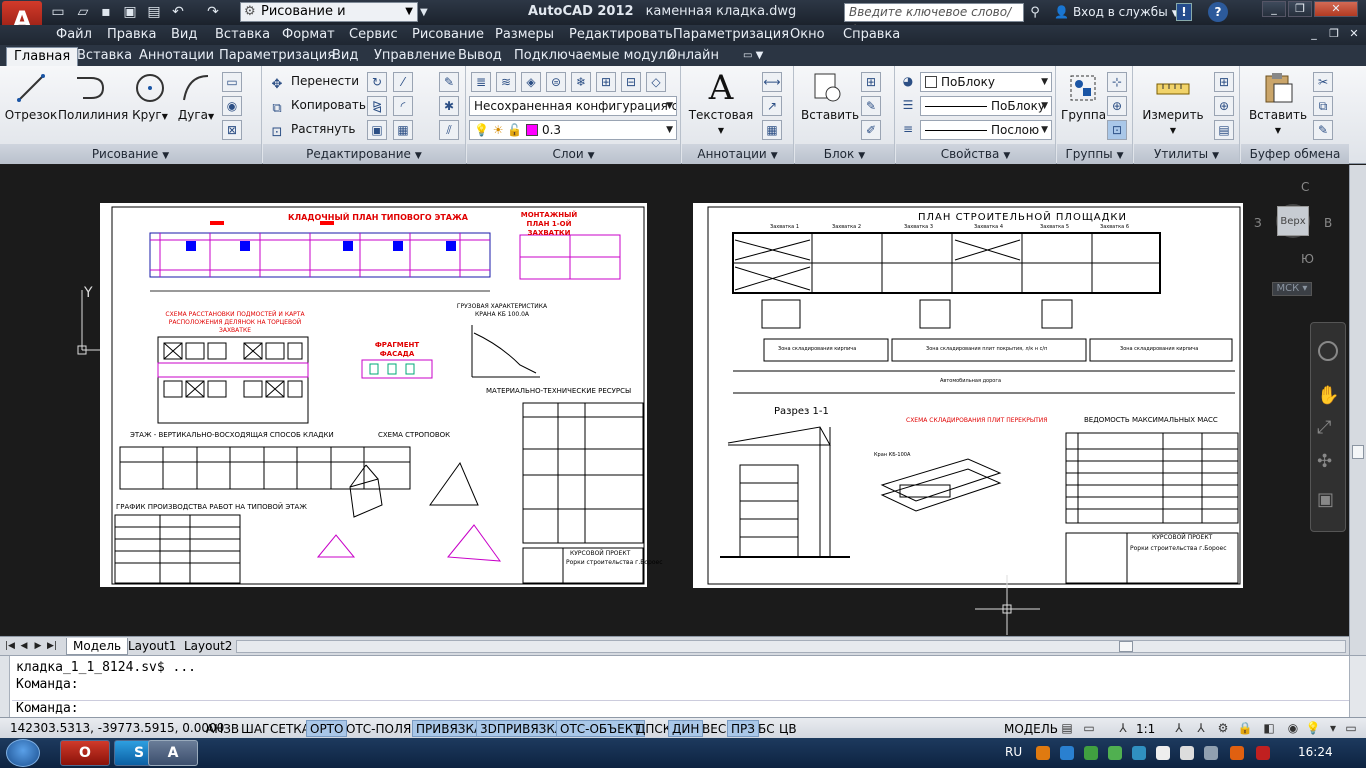 The width and height of the screenshot is (1366, 768). What do you see at coordinates (556, 82) in the screenshot?
I see `layer-isolate-icon: ⊜` at bounding box center [556, 82].